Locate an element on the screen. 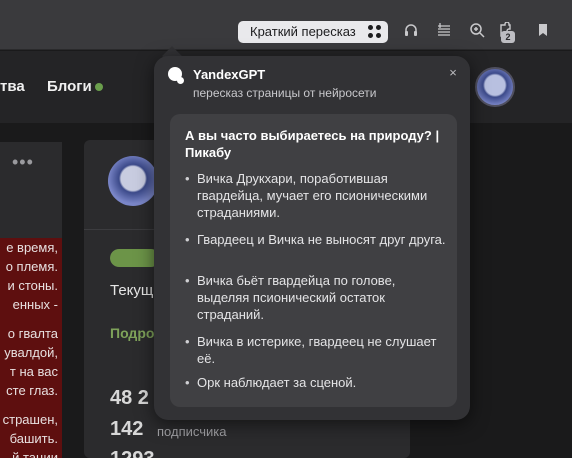 This screenshot has width=572, height=458. post-line: о гвалта is located at coordinates (32, 333).